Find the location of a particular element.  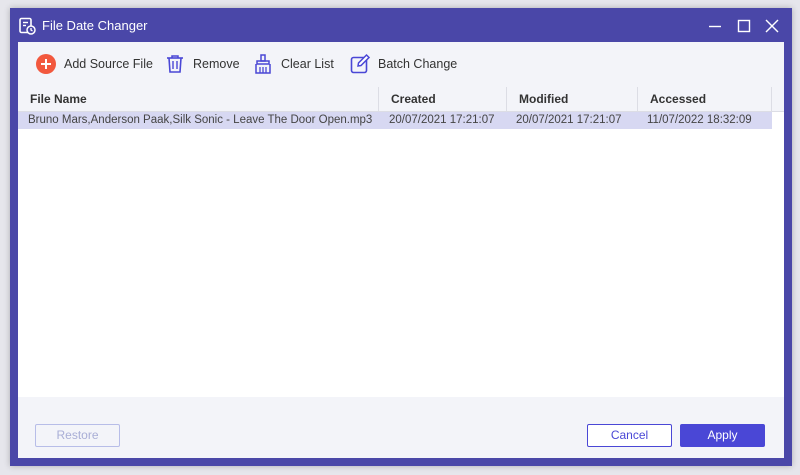

remove-button: Remove is located at coordinates (202, 64).